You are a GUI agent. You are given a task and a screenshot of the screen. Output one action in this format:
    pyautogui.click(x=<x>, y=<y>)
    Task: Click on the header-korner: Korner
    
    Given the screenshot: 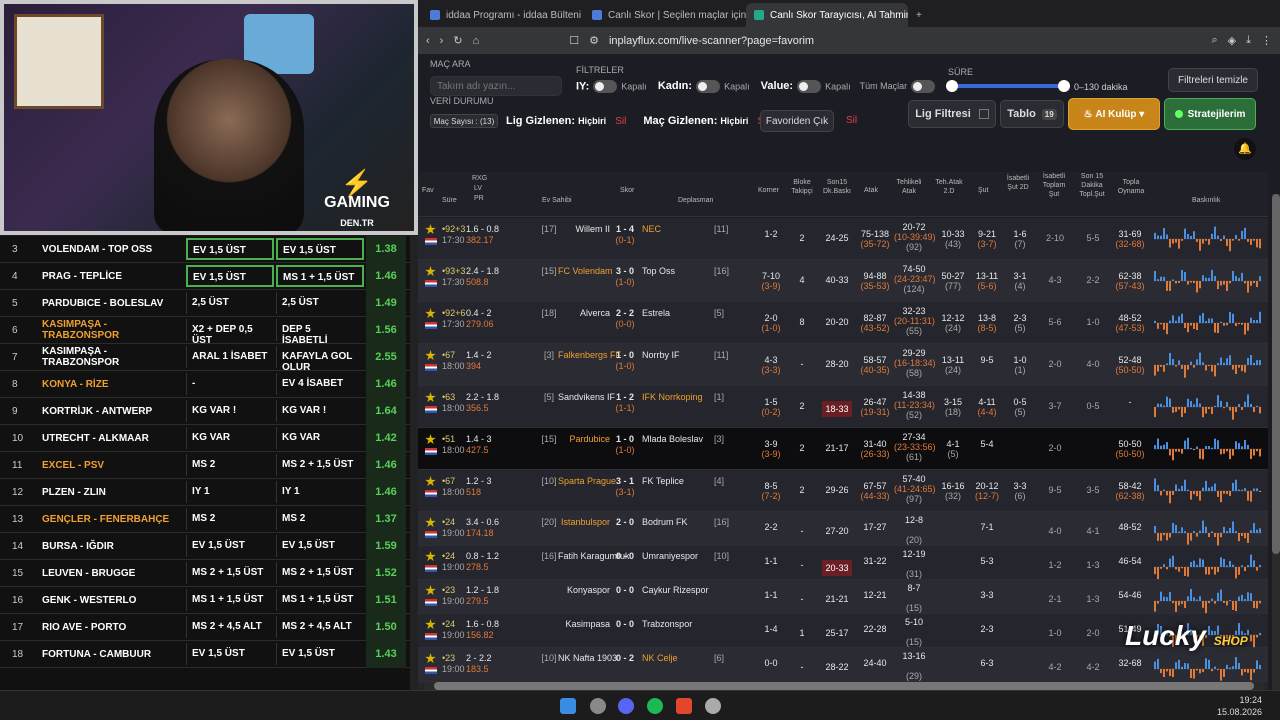 What is the action you would take?
    pyautogui.click(x=768, y=190)
    